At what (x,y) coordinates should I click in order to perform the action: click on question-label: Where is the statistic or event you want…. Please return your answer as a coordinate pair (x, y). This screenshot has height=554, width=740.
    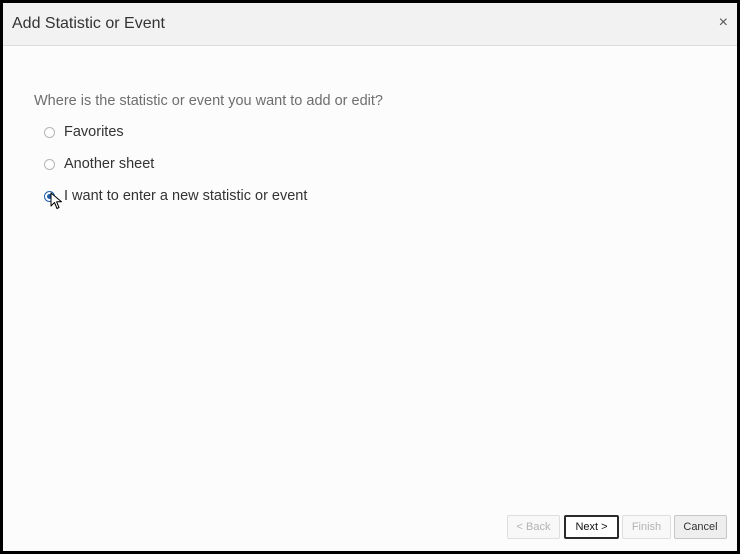
    Looking at the image, I should click on (208, 101).